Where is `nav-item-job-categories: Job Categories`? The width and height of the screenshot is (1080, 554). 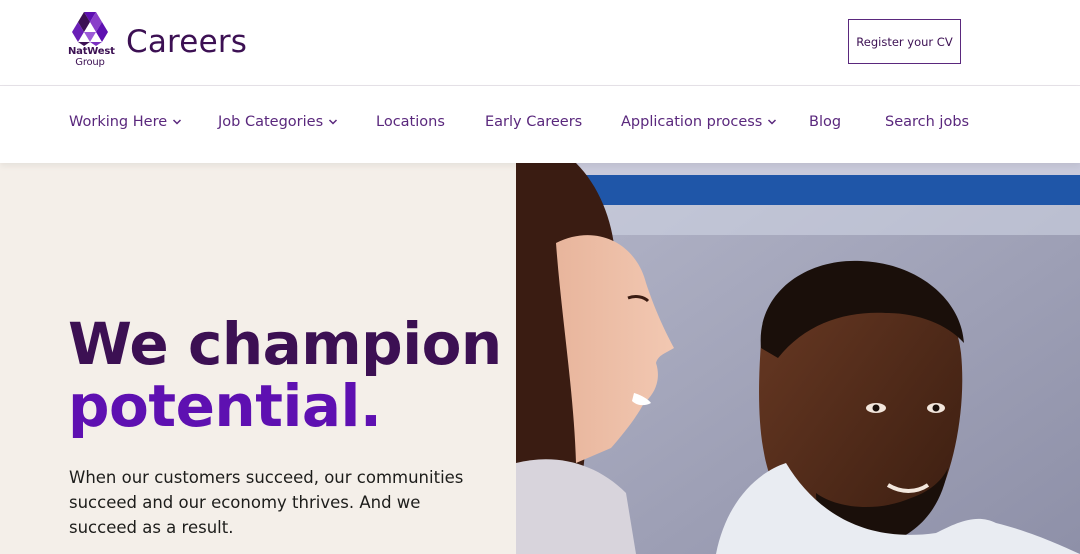
nav-item-job-categories: Job Categories is located at coordinates (278, 122).